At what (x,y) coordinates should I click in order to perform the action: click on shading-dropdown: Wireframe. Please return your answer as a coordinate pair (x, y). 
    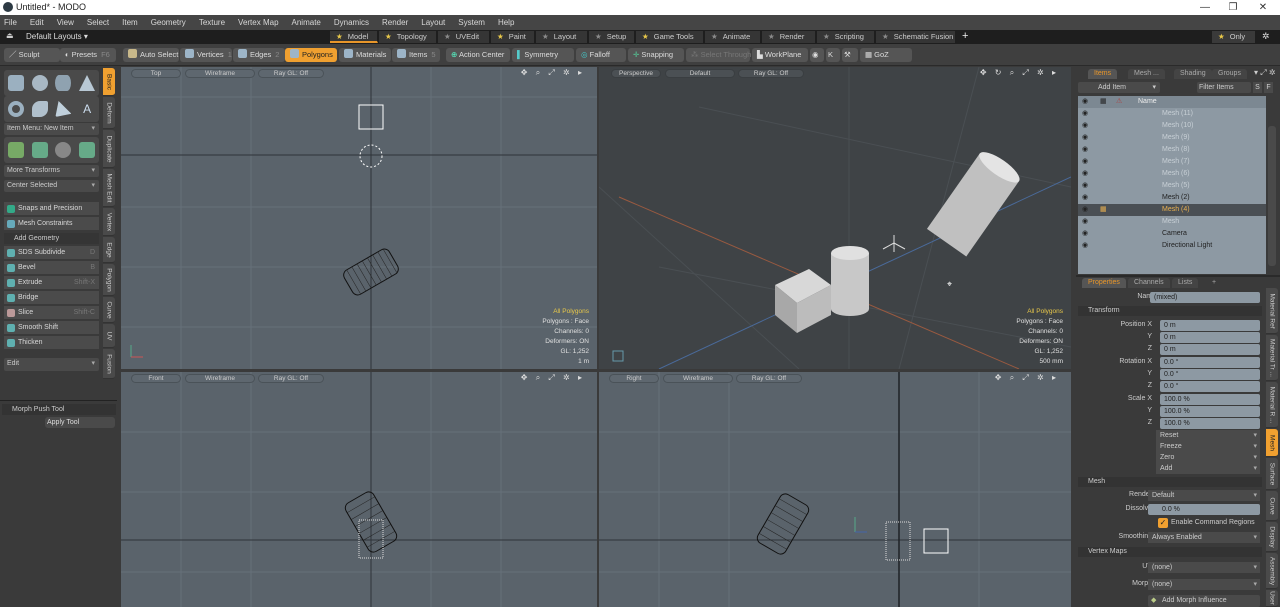
    Looking at the image, I should click on (698, 378).